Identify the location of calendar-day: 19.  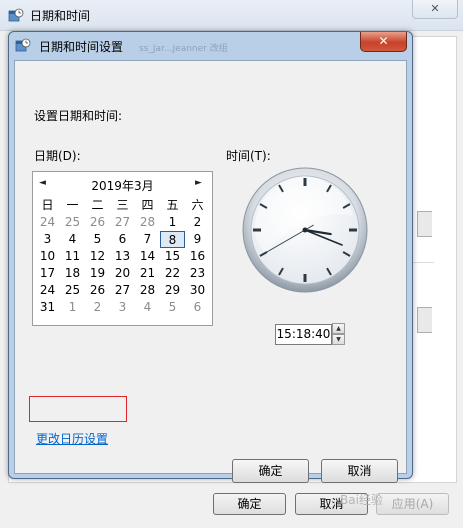
(97, 273).